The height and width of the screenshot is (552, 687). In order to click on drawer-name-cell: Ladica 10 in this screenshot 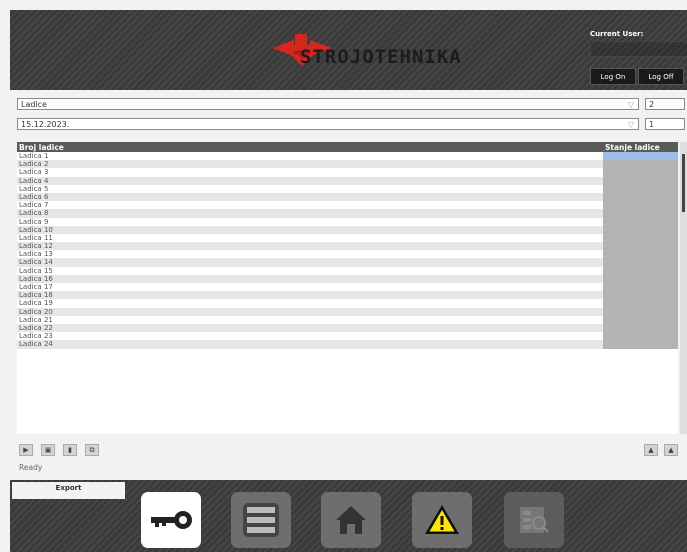, I will do `click(36, 229)`.